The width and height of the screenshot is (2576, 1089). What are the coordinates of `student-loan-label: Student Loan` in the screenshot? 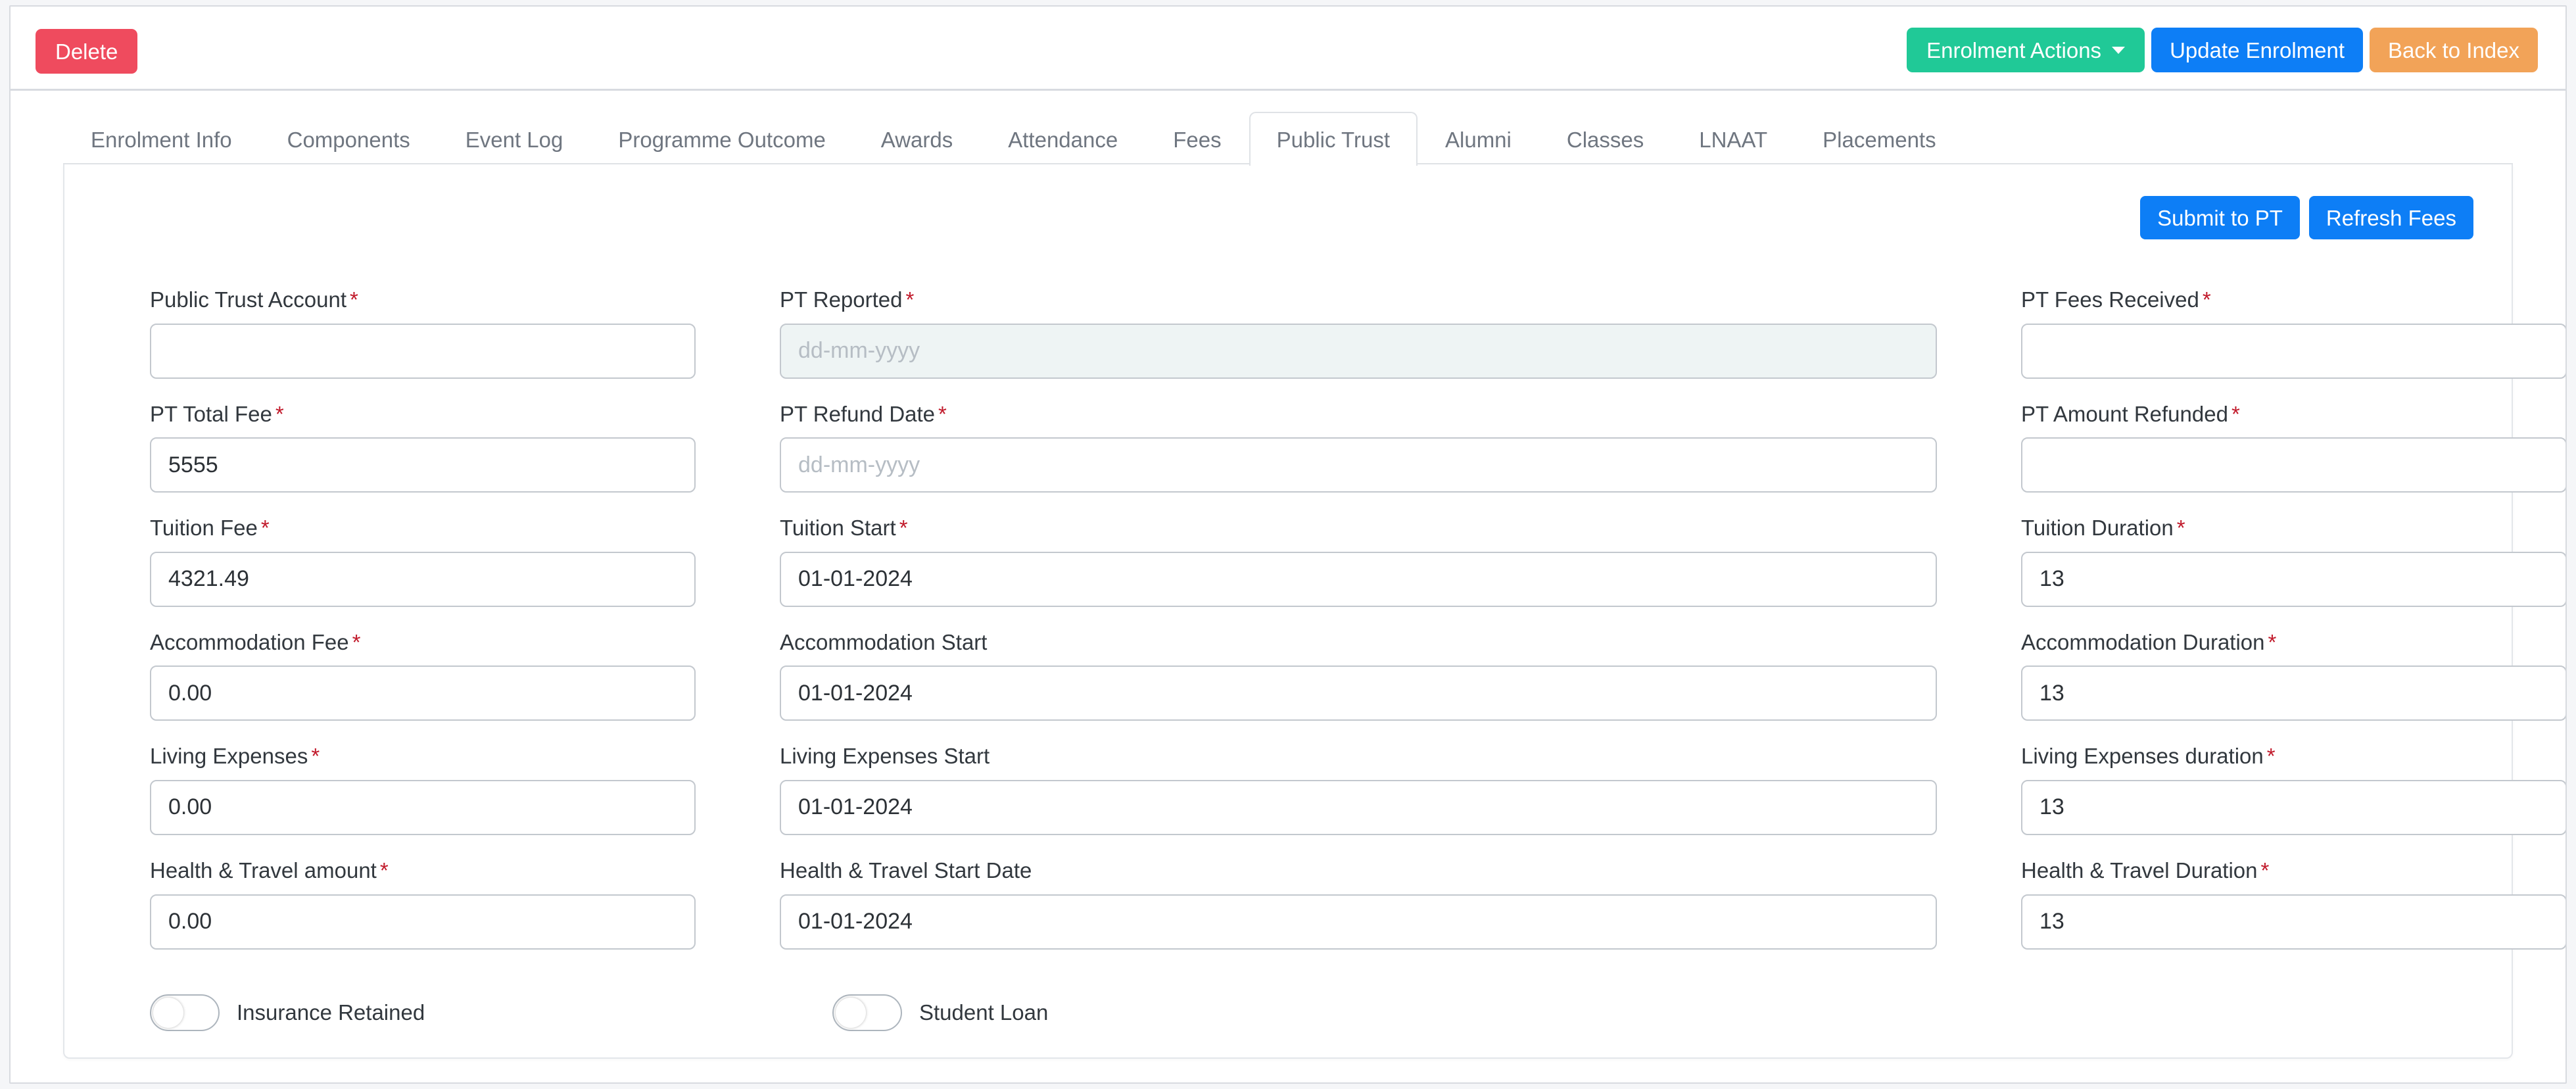 It's located at (984, 1013).